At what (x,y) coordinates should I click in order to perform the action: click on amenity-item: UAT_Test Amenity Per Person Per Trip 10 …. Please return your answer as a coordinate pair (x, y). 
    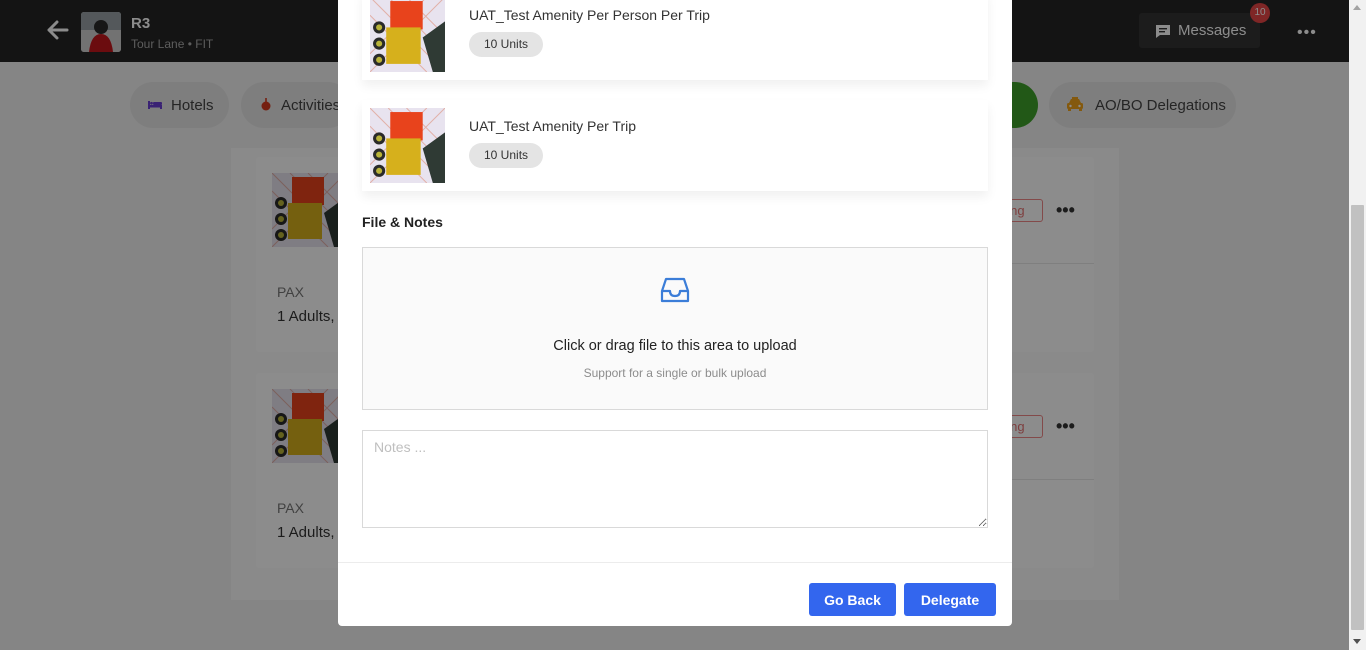
    Looking at the image, I should click on (675, 40).